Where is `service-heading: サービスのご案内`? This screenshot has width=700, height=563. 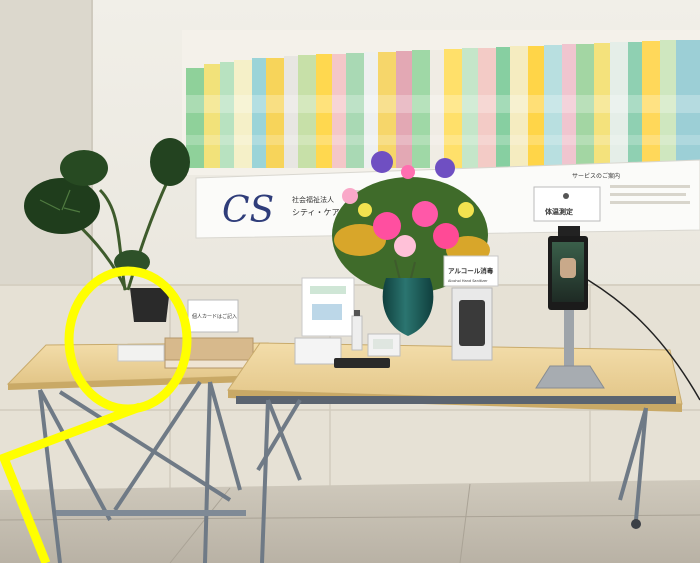
service-heading: サービスのご案内 is located at coordinates (596, 176).